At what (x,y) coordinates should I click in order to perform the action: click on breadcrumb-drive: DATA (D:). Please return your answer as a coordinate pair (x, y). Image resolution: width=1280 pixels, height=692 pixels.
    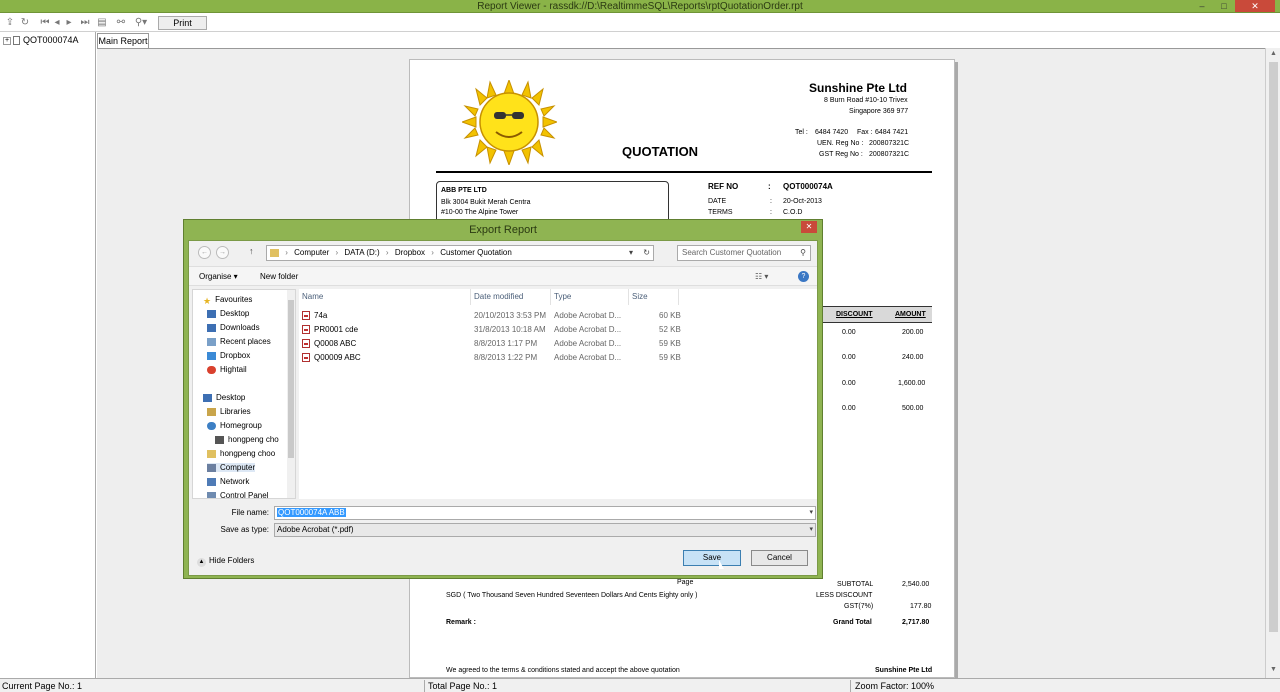
    Looking at the image, I should click on (361, 252).